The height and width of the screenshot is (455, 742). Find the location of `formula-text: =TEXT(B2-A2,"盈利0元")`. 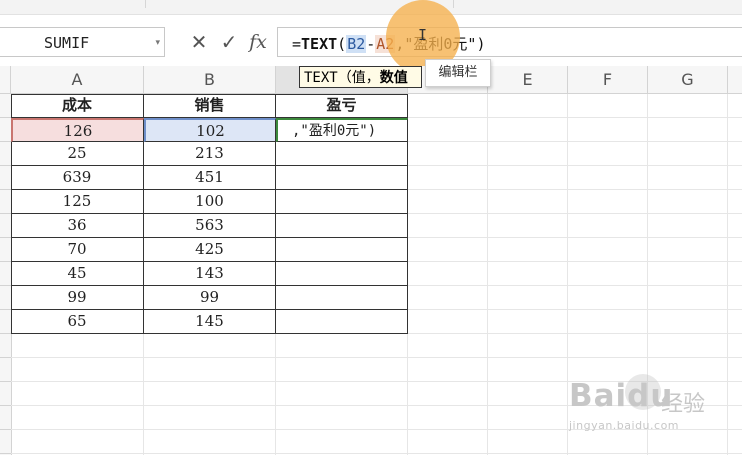

formula-text: =TEXT(B2-A2,"盈利0元") is located at coordinates (389, 43).